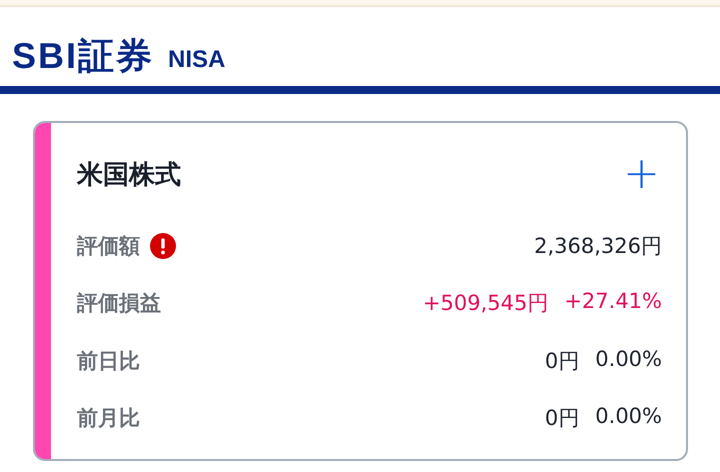 The image size is (720, 472). I want to click on row-label: 評価額, so click(108, 246).